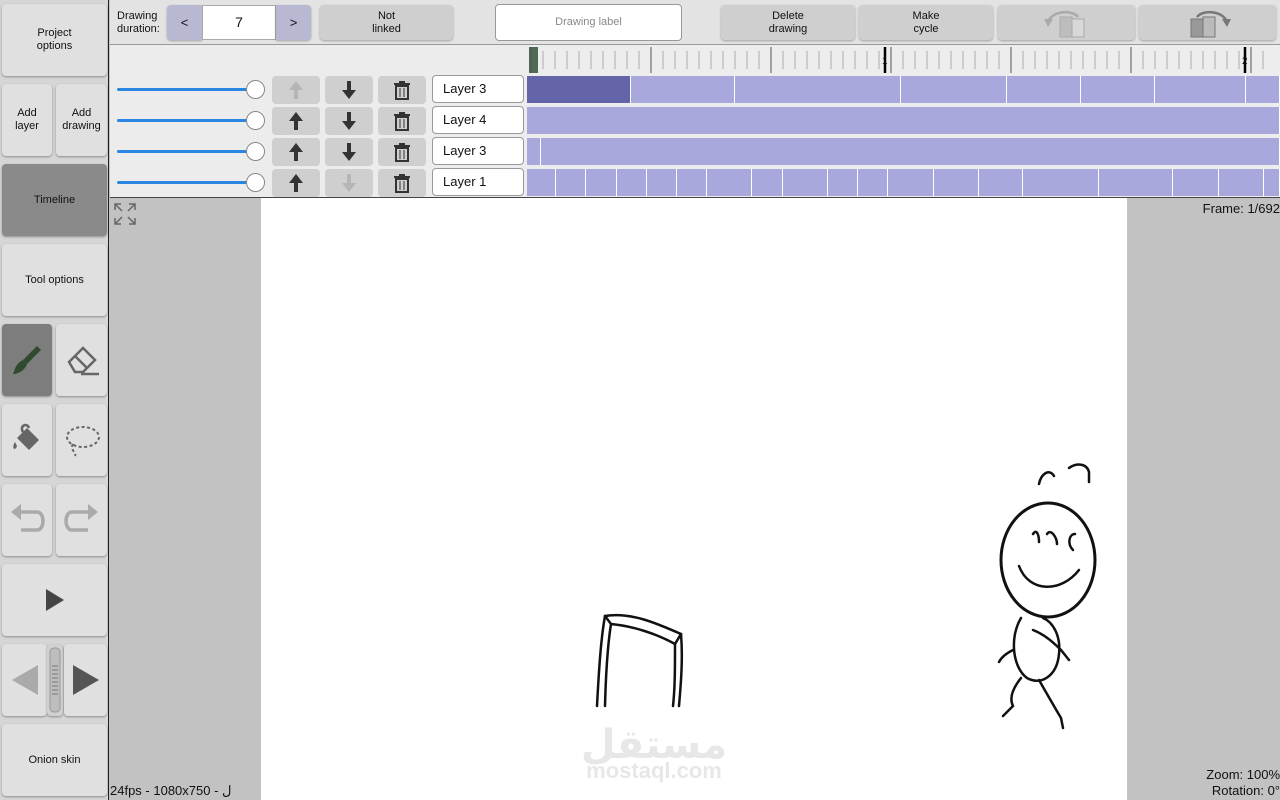  What do you see at coordinates (125, 216) in the screenshot?
I see `fullscreen-button` at bounding box center [125, 216].